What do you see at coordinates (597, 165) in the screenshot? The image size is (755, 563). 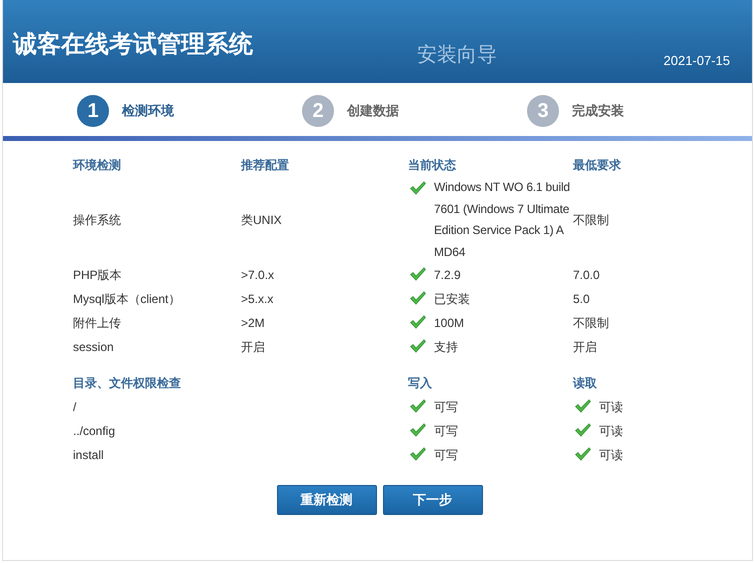 I see `column-header: 最低要求` at bounding box center [597, 165].